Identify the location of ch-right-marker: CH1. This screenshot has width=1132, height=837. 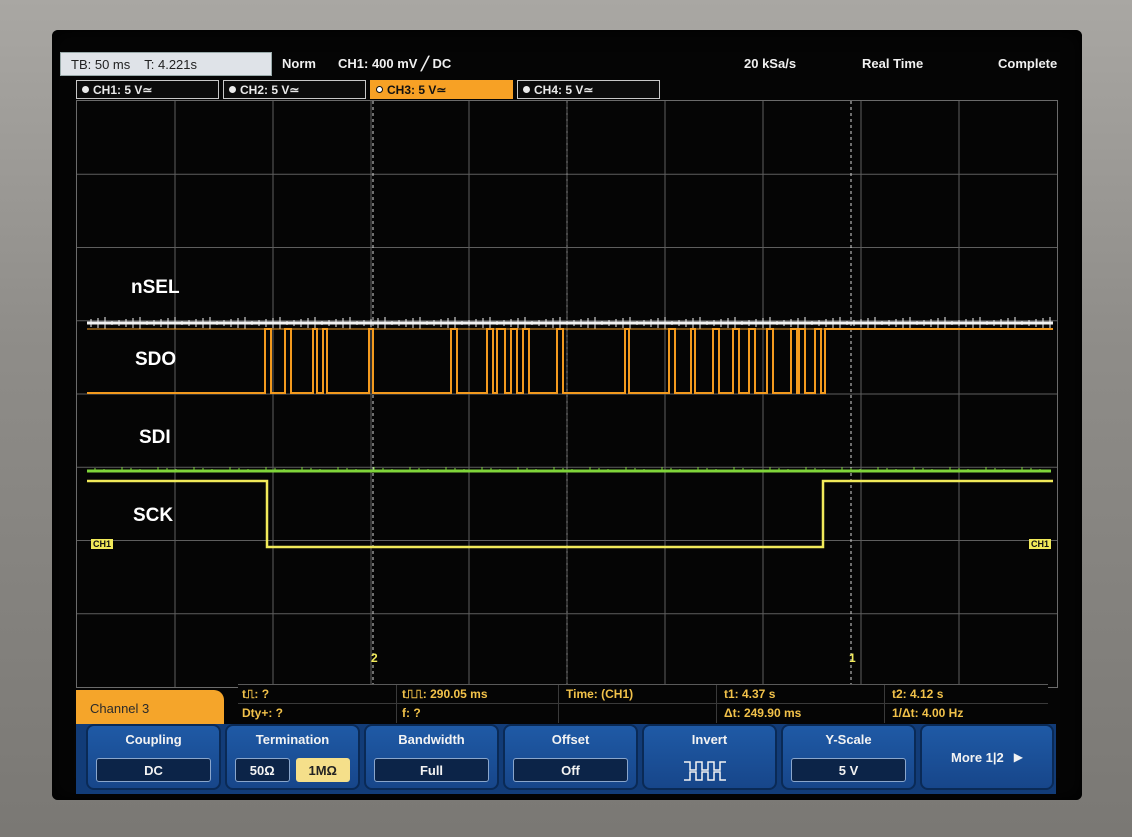
(1040, 544).